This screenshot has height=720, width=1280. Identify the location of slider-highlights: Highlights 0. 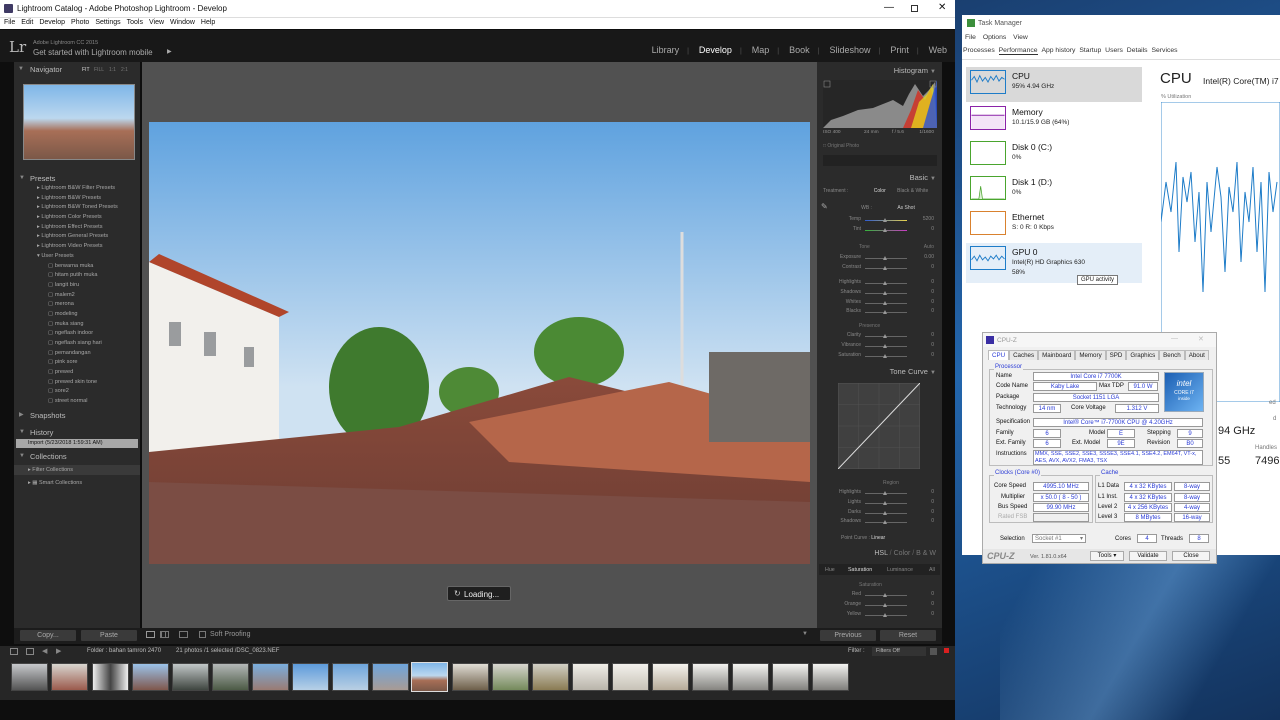
(879, 284).